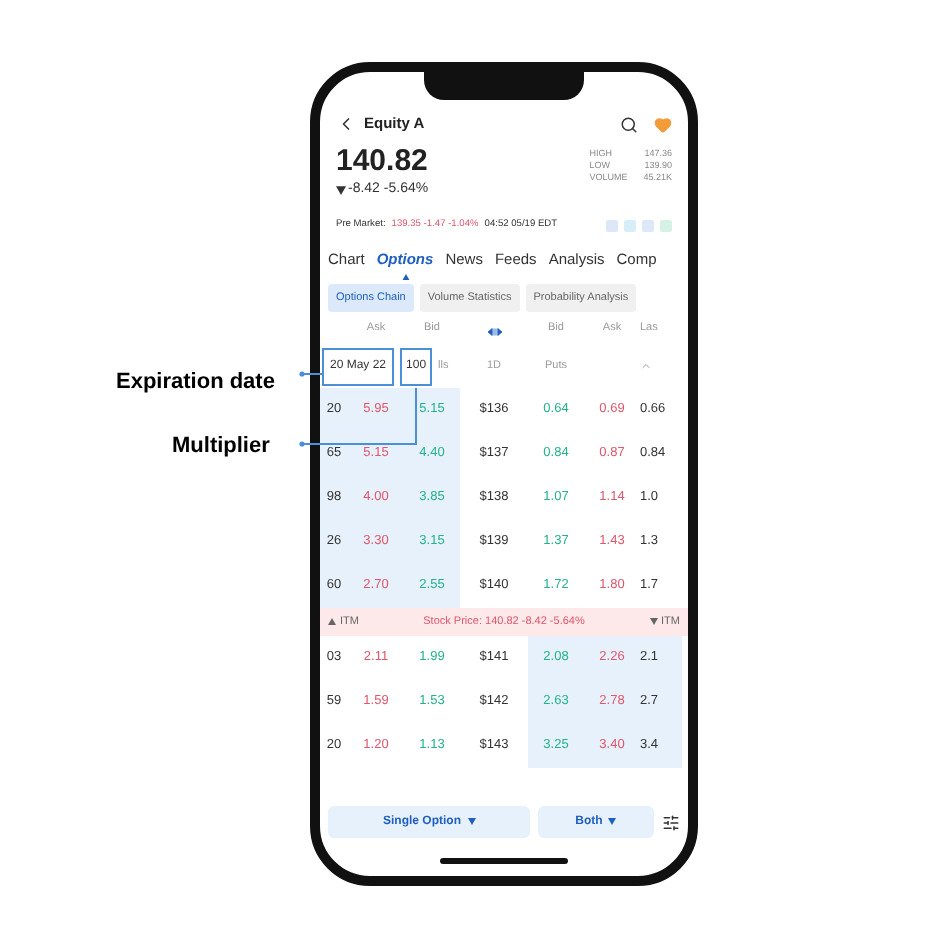 This screenshot has height=948, width=948. Describe the element at coordinates (195, 383) in the screenshot. I see `annotation-label: Expiration date` at that location.